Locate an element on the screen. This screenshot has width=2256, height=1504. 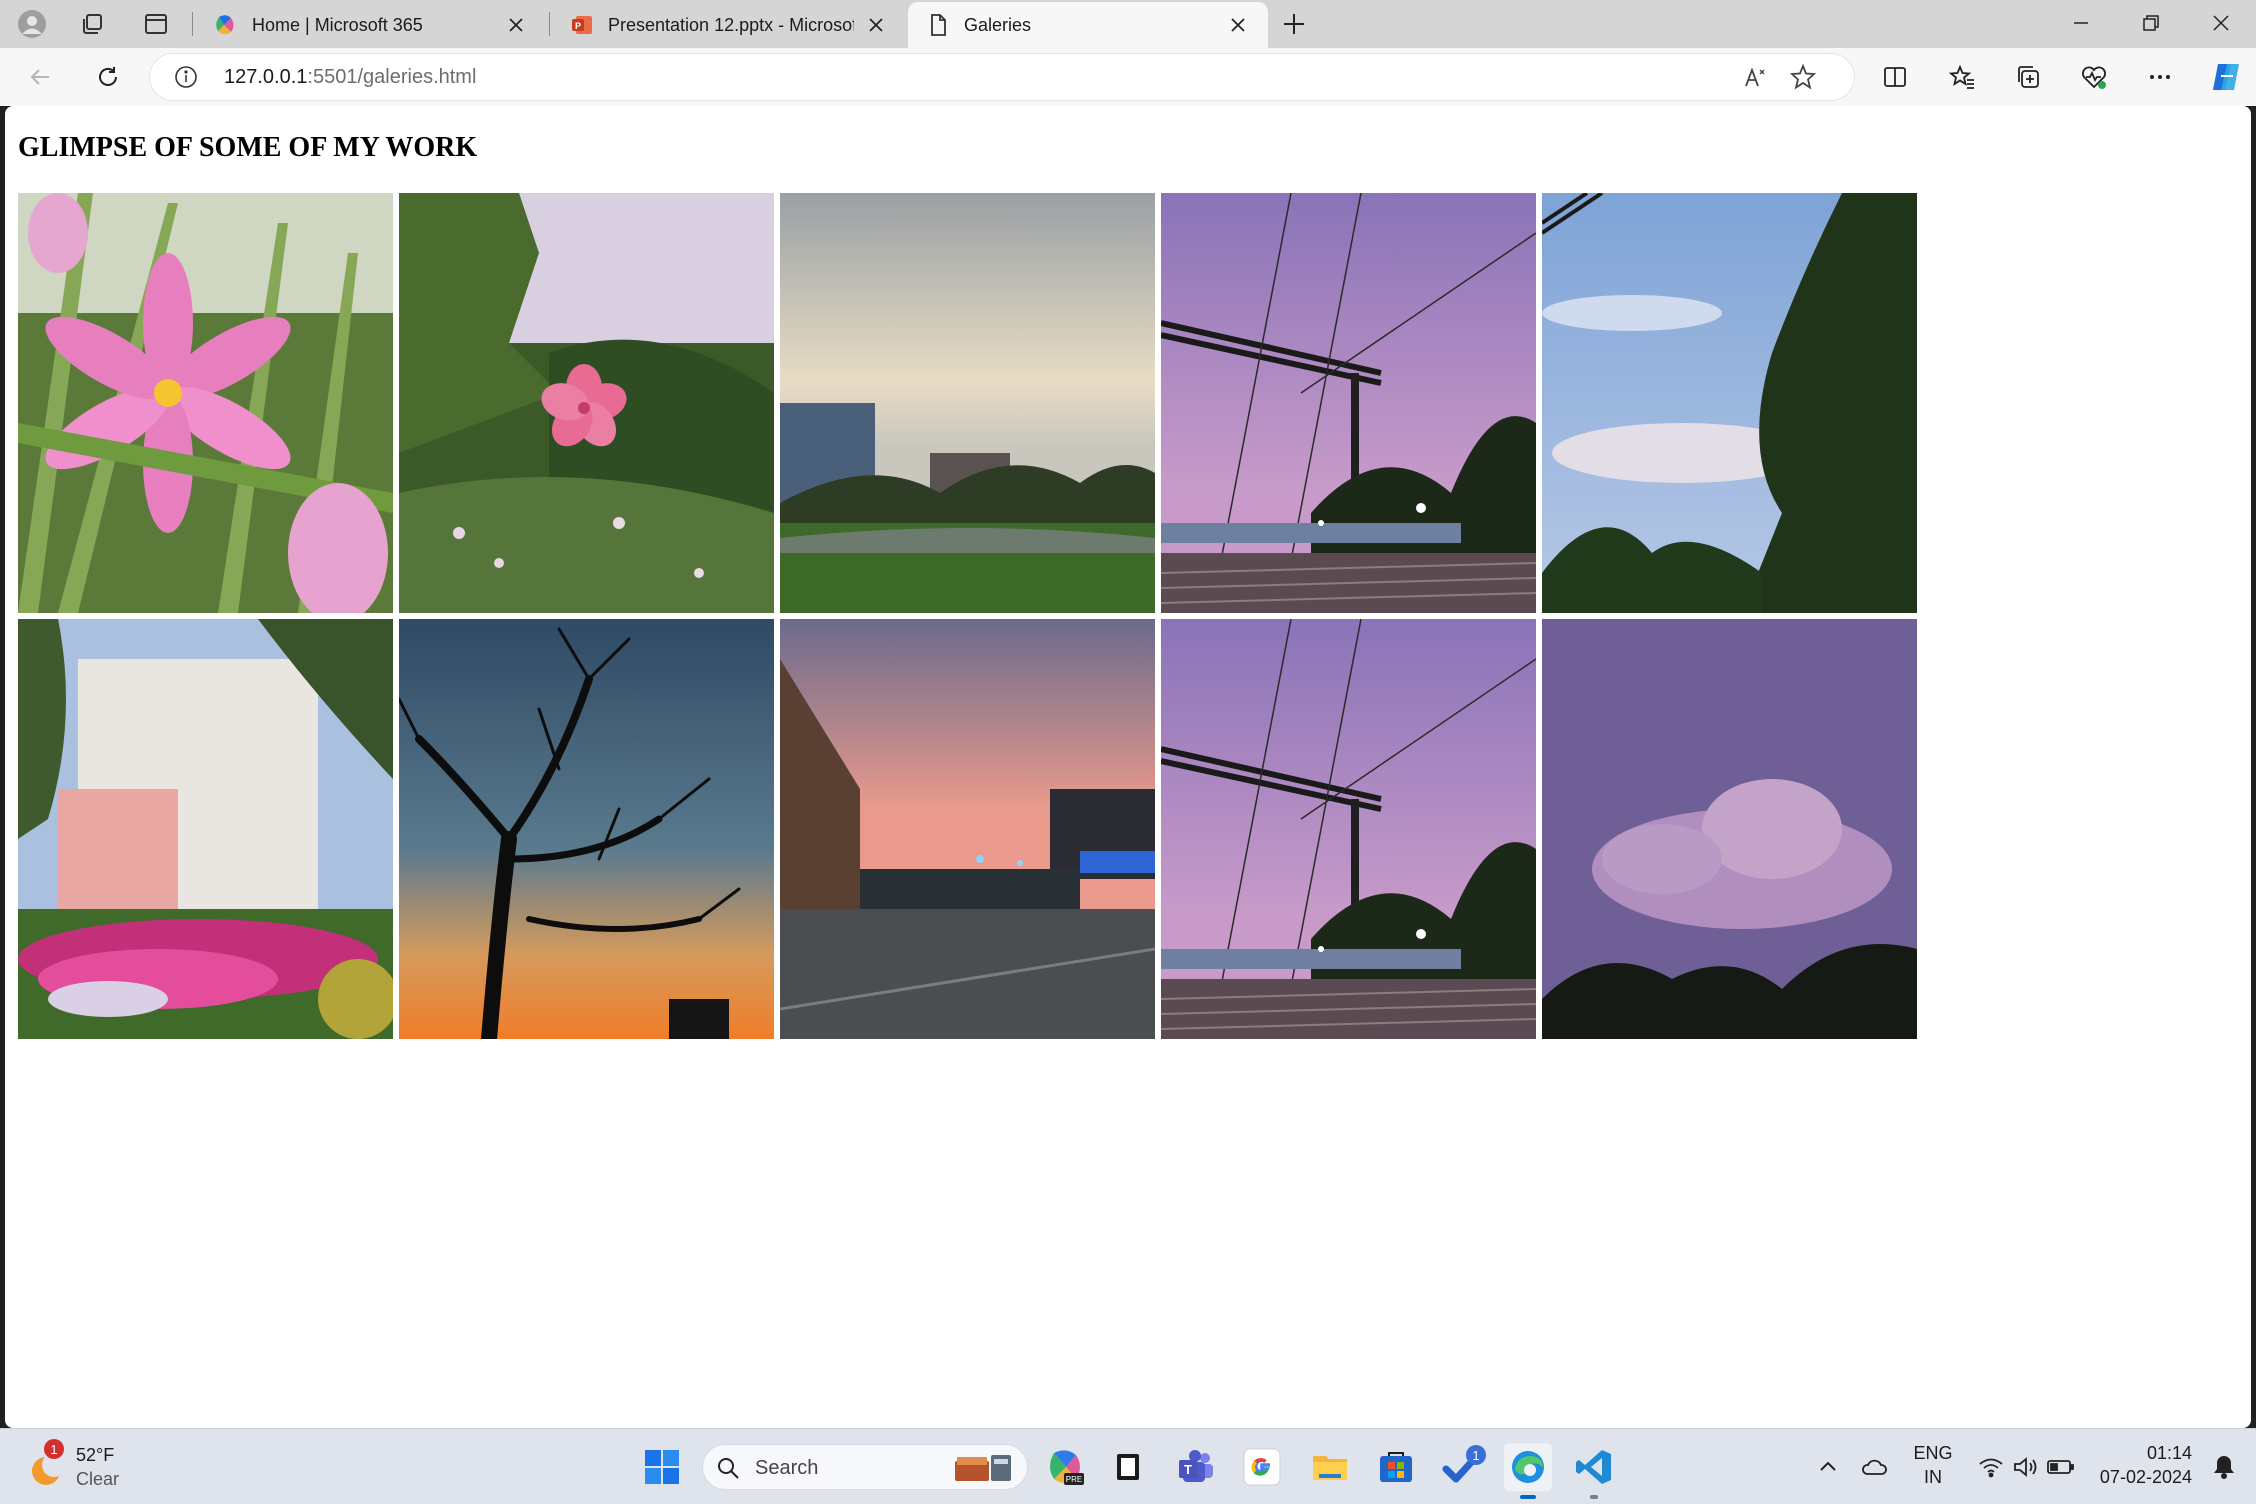
teams-icon: T is located at coordinates (1196, 1466).